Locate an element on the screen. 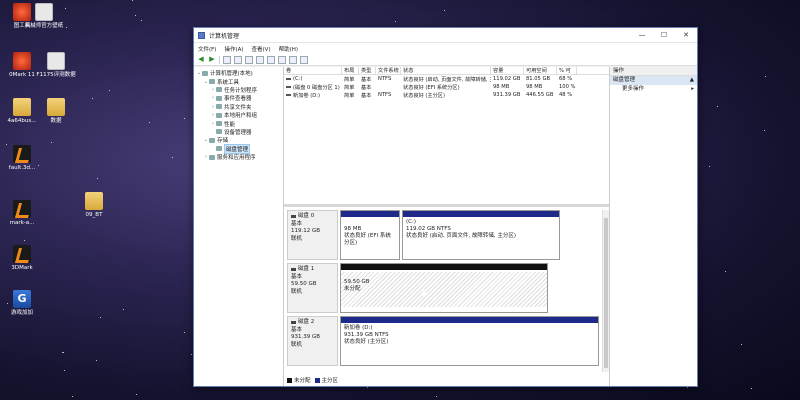 Image resolution: width=800 pixels, height=400 pixels. cell-free-space: 98 MB is located at coordinates (540, 87).